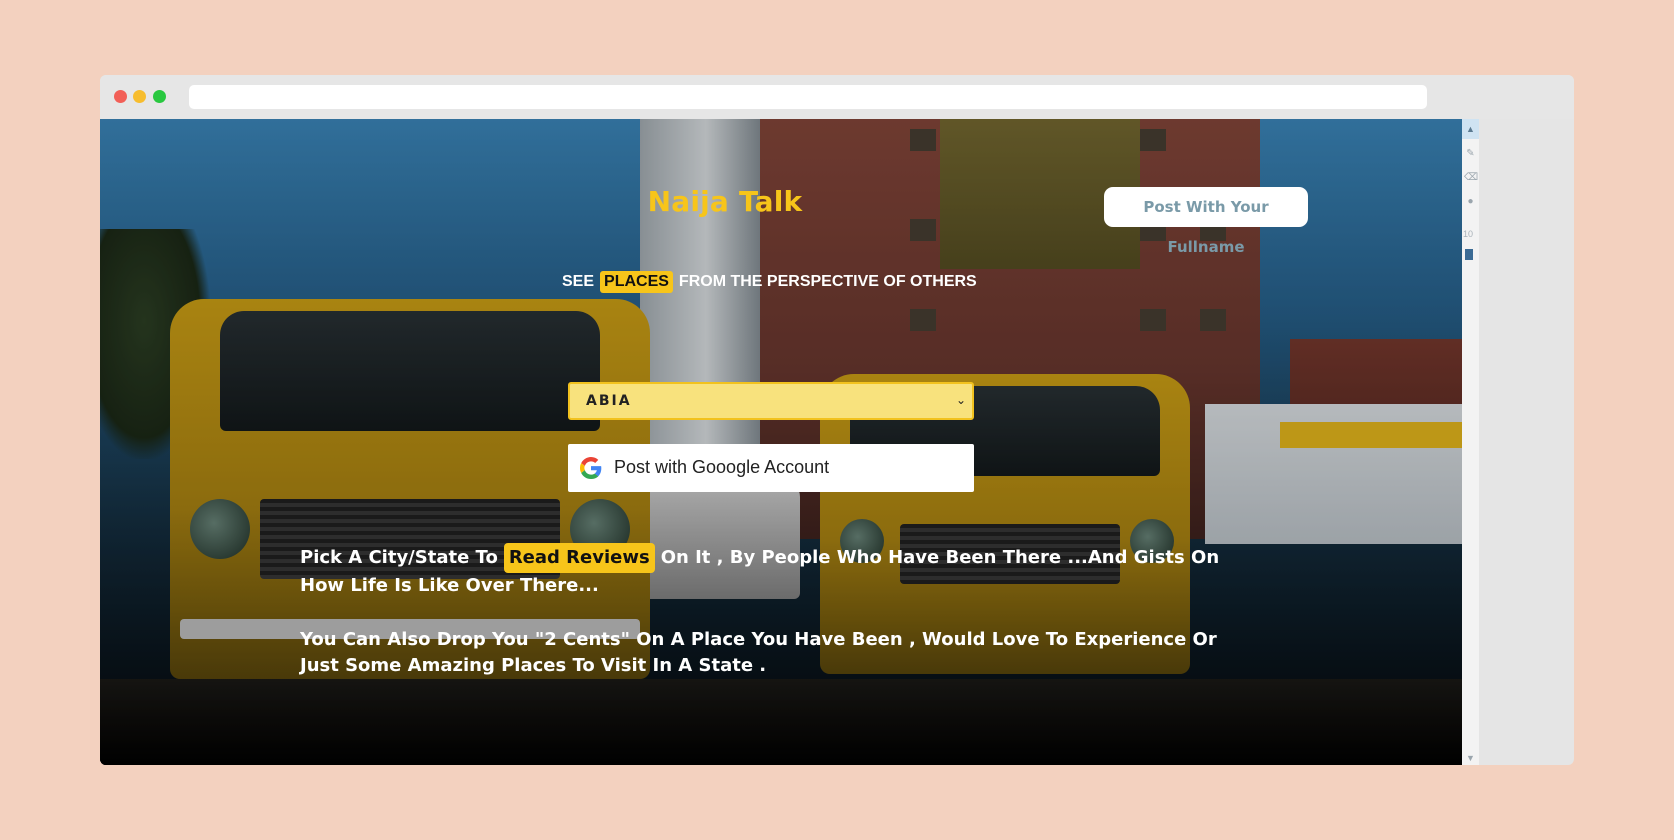  I want to click on color-swatch, so click(1469, 254).